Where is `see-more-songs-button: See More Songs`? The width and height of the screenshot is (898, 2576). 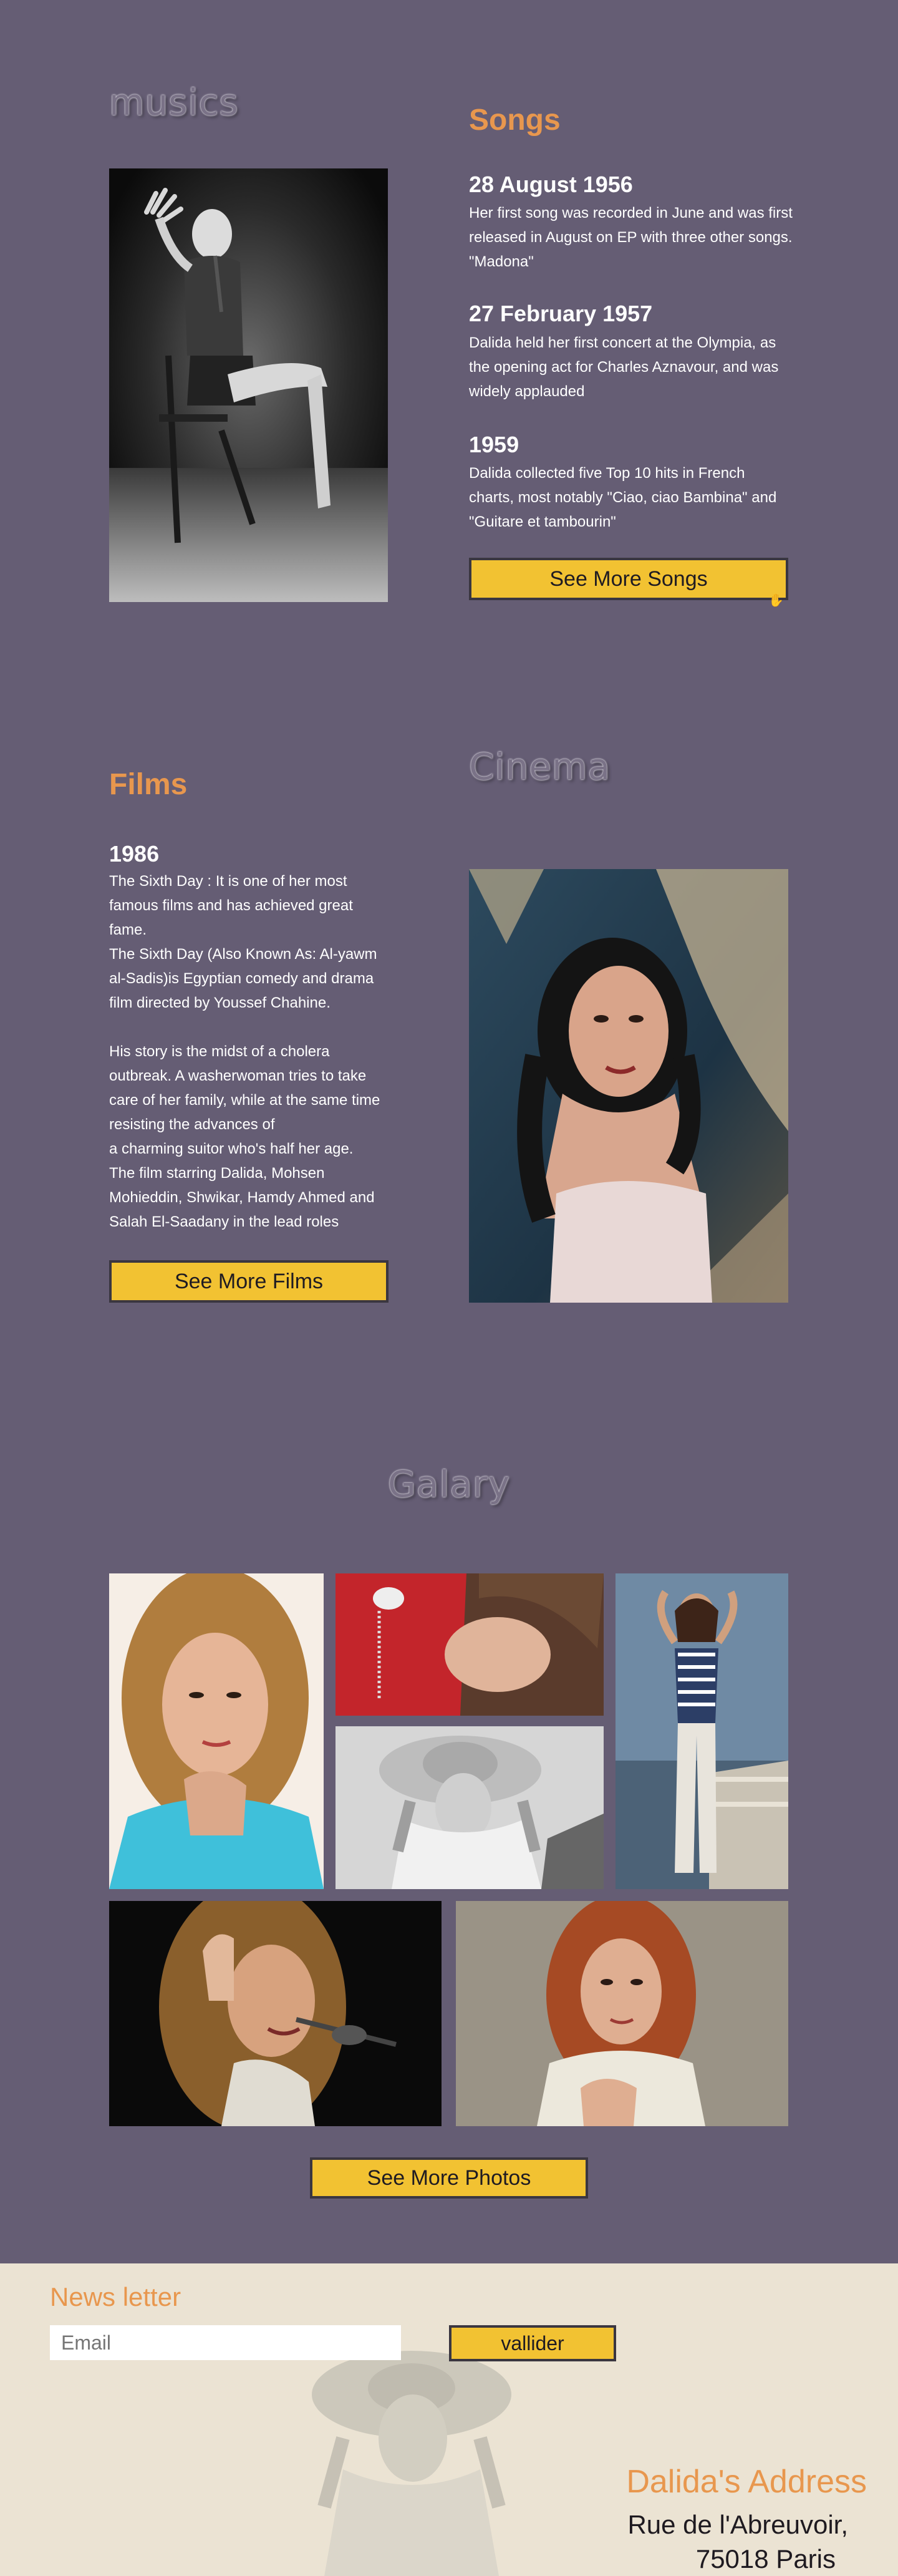 see-more-songs-button: See More Songs is located at coordinates (628, 579).